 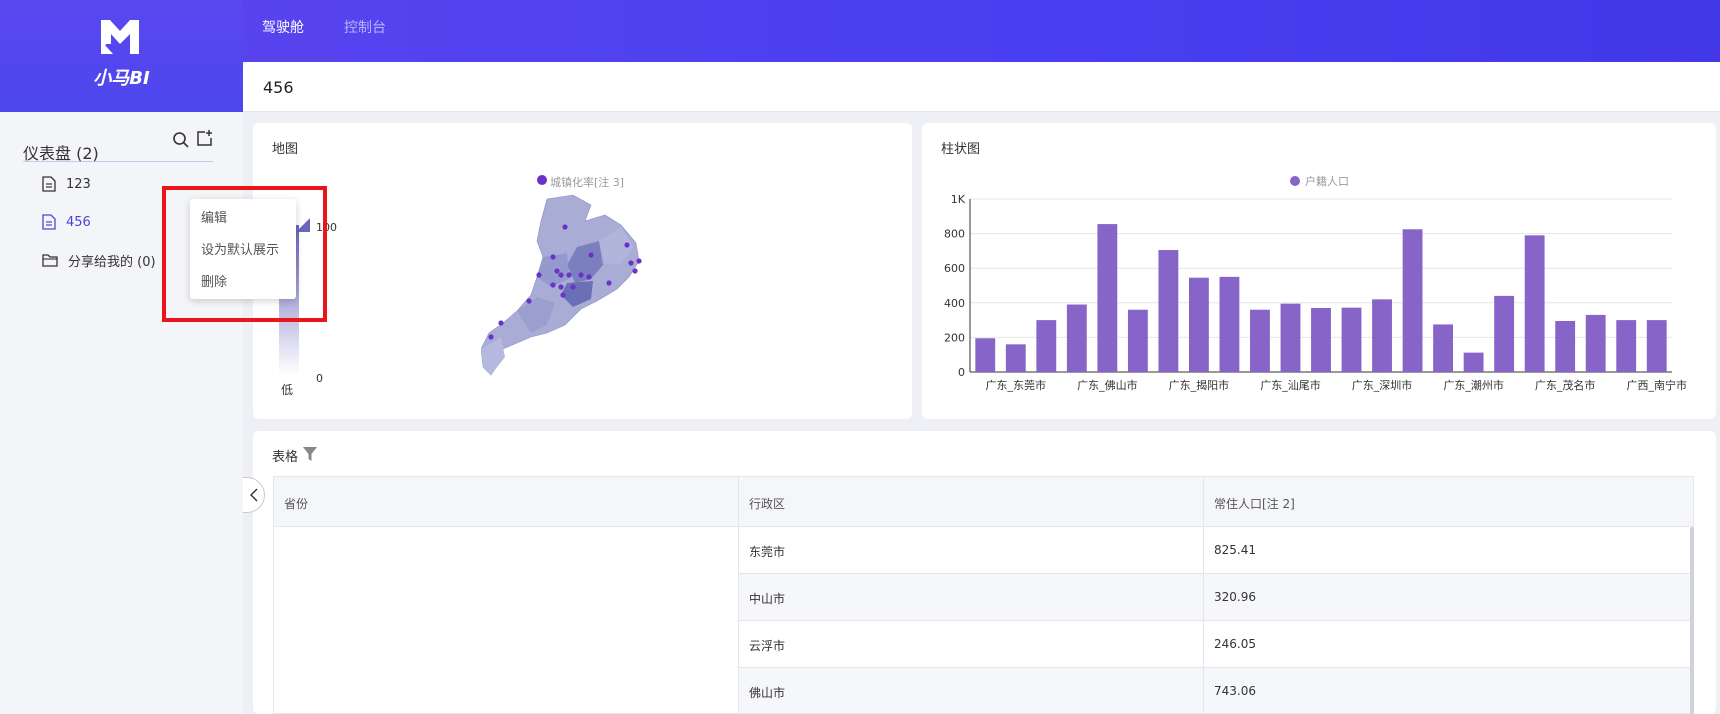 I want to click on context-menu: 编辑 设为默认展示 删除, so click(x=243, y=249).